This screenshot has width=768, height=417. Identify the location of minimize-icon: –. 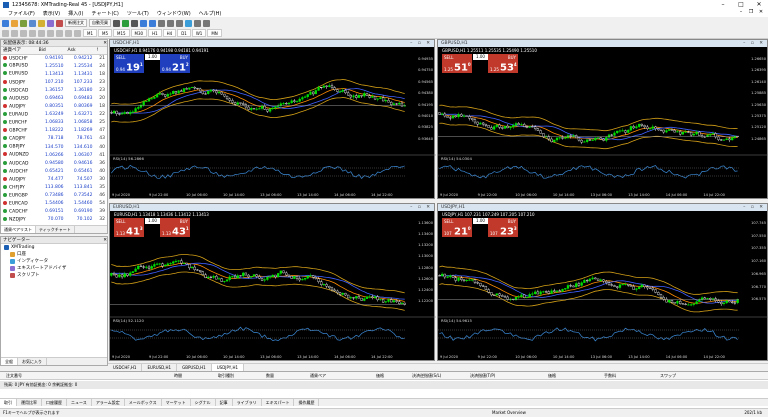
(723, 4).